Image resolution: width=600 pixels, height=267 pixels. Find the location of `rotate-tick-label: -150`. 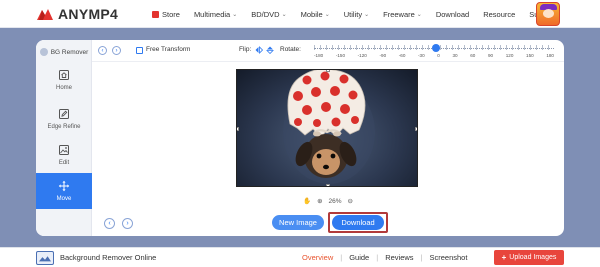

rotate-tick-label: -150 is located at coordinates (340, 55).